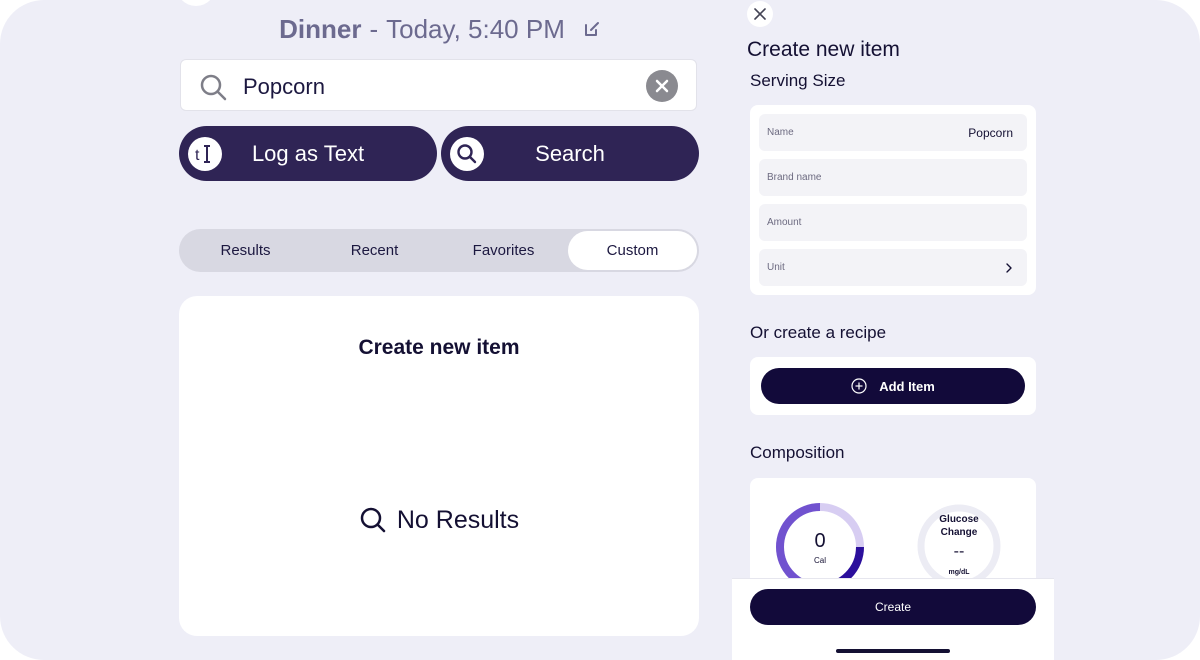 The image size is (1200, 660). I want to click on close-panel-button, so click(760, 14).